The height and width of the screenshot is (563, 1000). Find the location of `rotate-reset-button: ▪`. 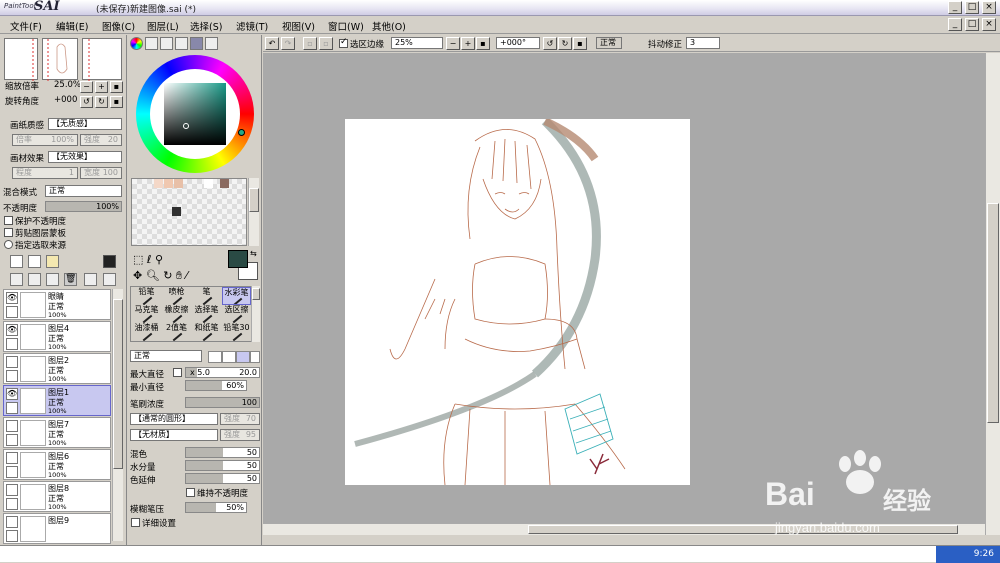

rotate-reset-button: ▪ is located at coordinates (116, 102).